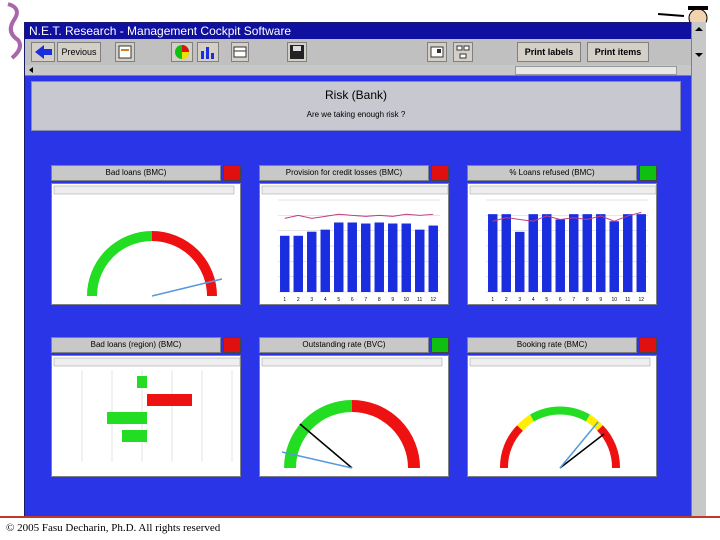  I want to click on page-subtitle: Are we taking enough risk ?, so click(356, 114).